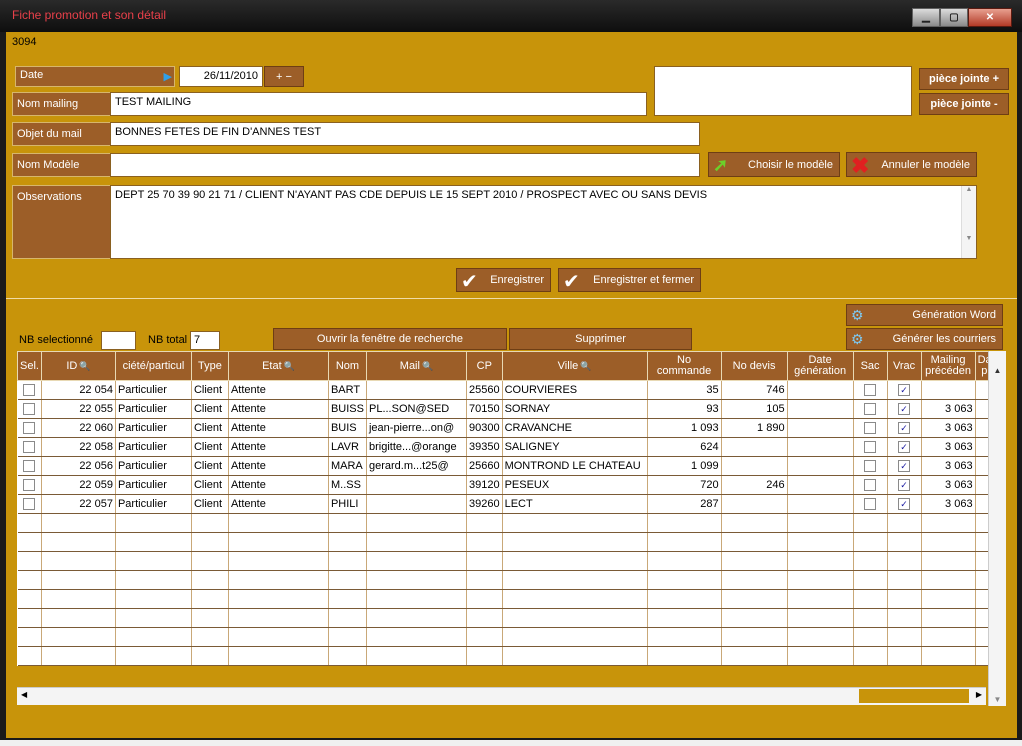 The width and height of the screenshot is (1022, 746). What do you see at coordinates (289, 77) in the screenshot?
I see `date-minus-button: −` at bounding box center [289, 77].